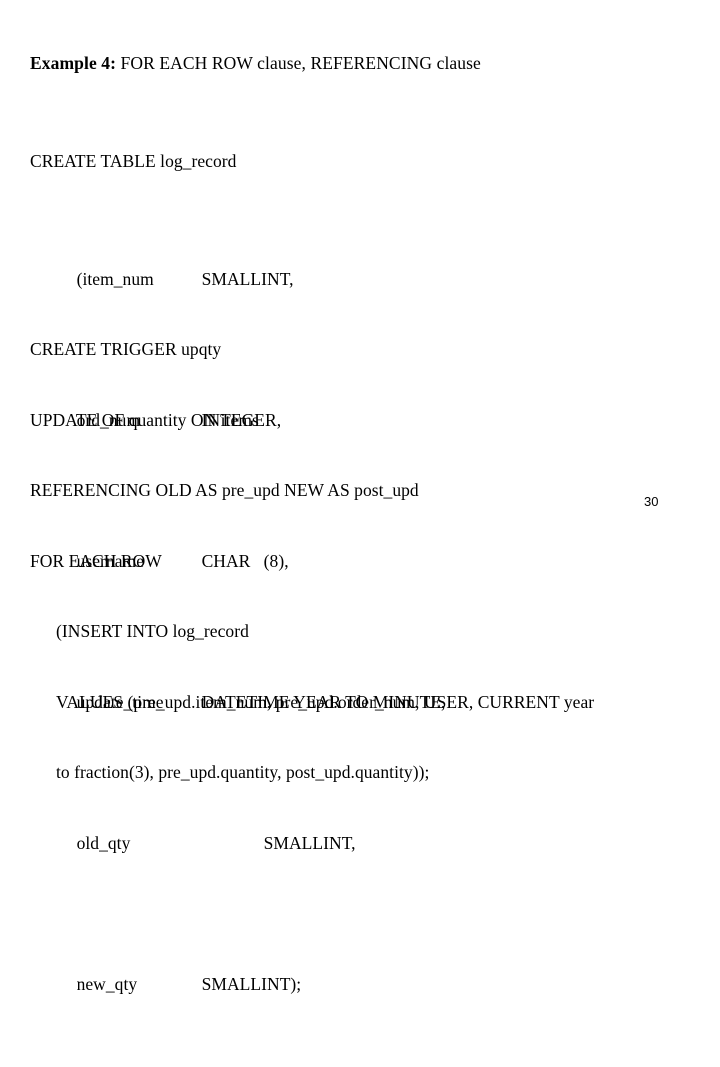 This screenshot has height=1067, width=720. Describe the element at coordinates (126, 349) in the screenshot. I see `trigger-line: CREATE TRIGGER upqty` at that location.